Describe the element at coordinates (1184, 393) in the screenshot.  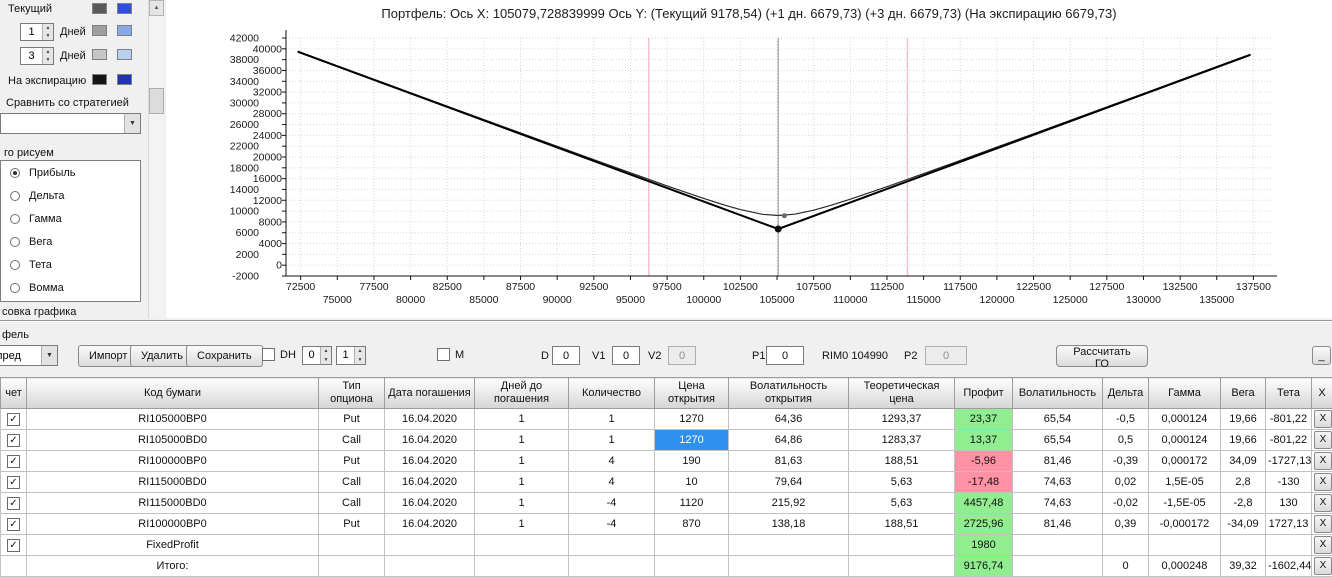
I see `column-header: Гамма` at that location.